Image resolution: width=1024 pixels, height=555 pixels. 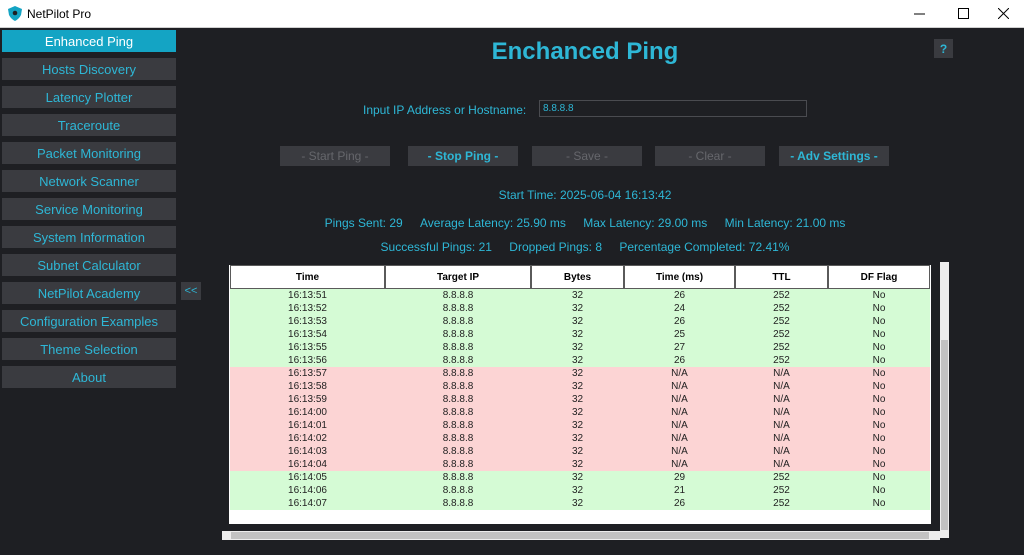 I want to click on help-button: ?, so click(x=943, y=48).